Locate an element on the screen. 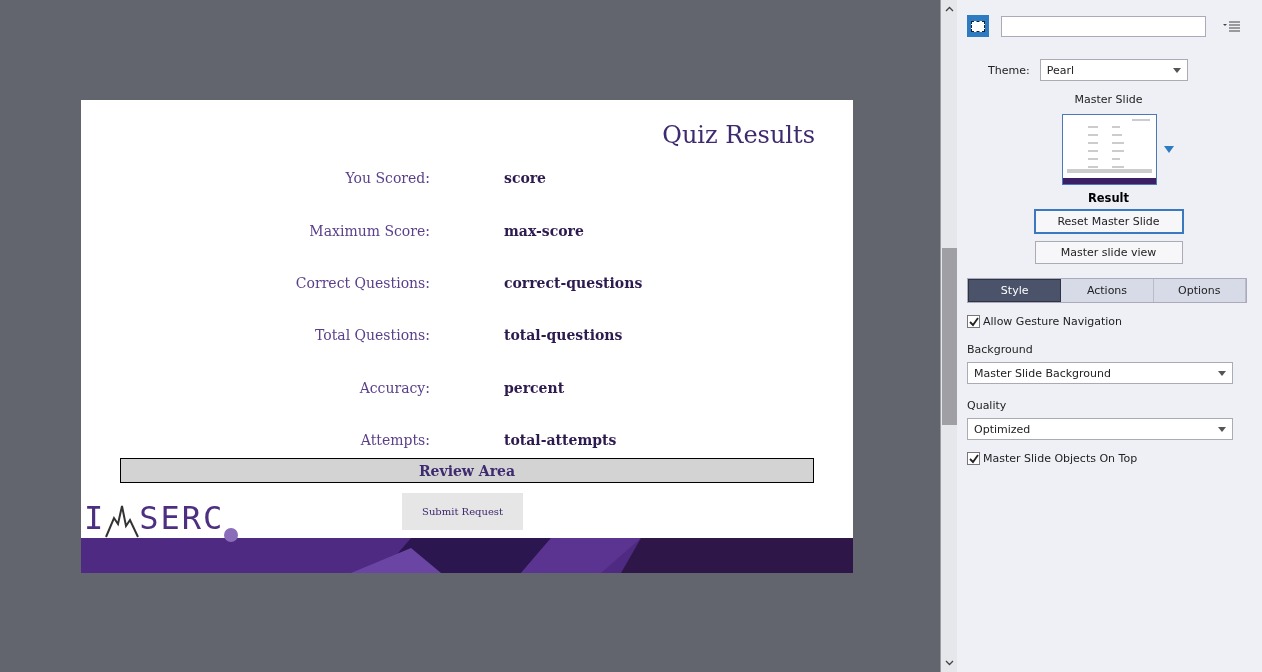  field-label: Correct Questions: is located at coordinates (362, 282).